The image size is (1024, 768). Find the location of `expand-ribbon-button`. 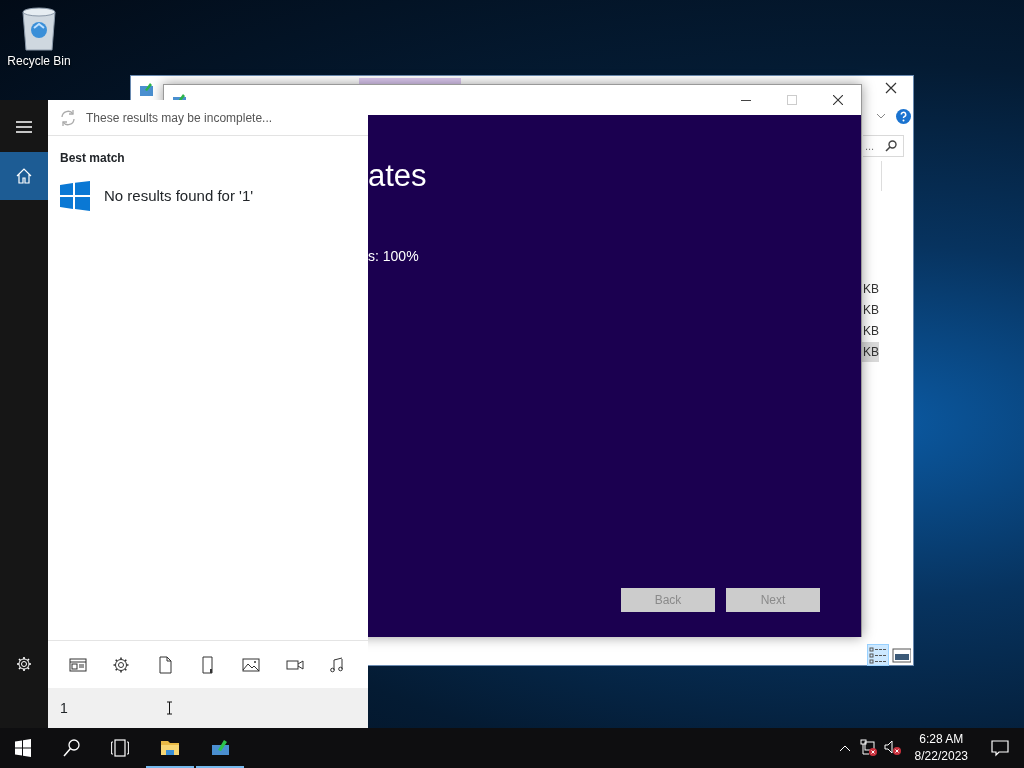

expand-ribbon-button is located at coordinates (881, 116).